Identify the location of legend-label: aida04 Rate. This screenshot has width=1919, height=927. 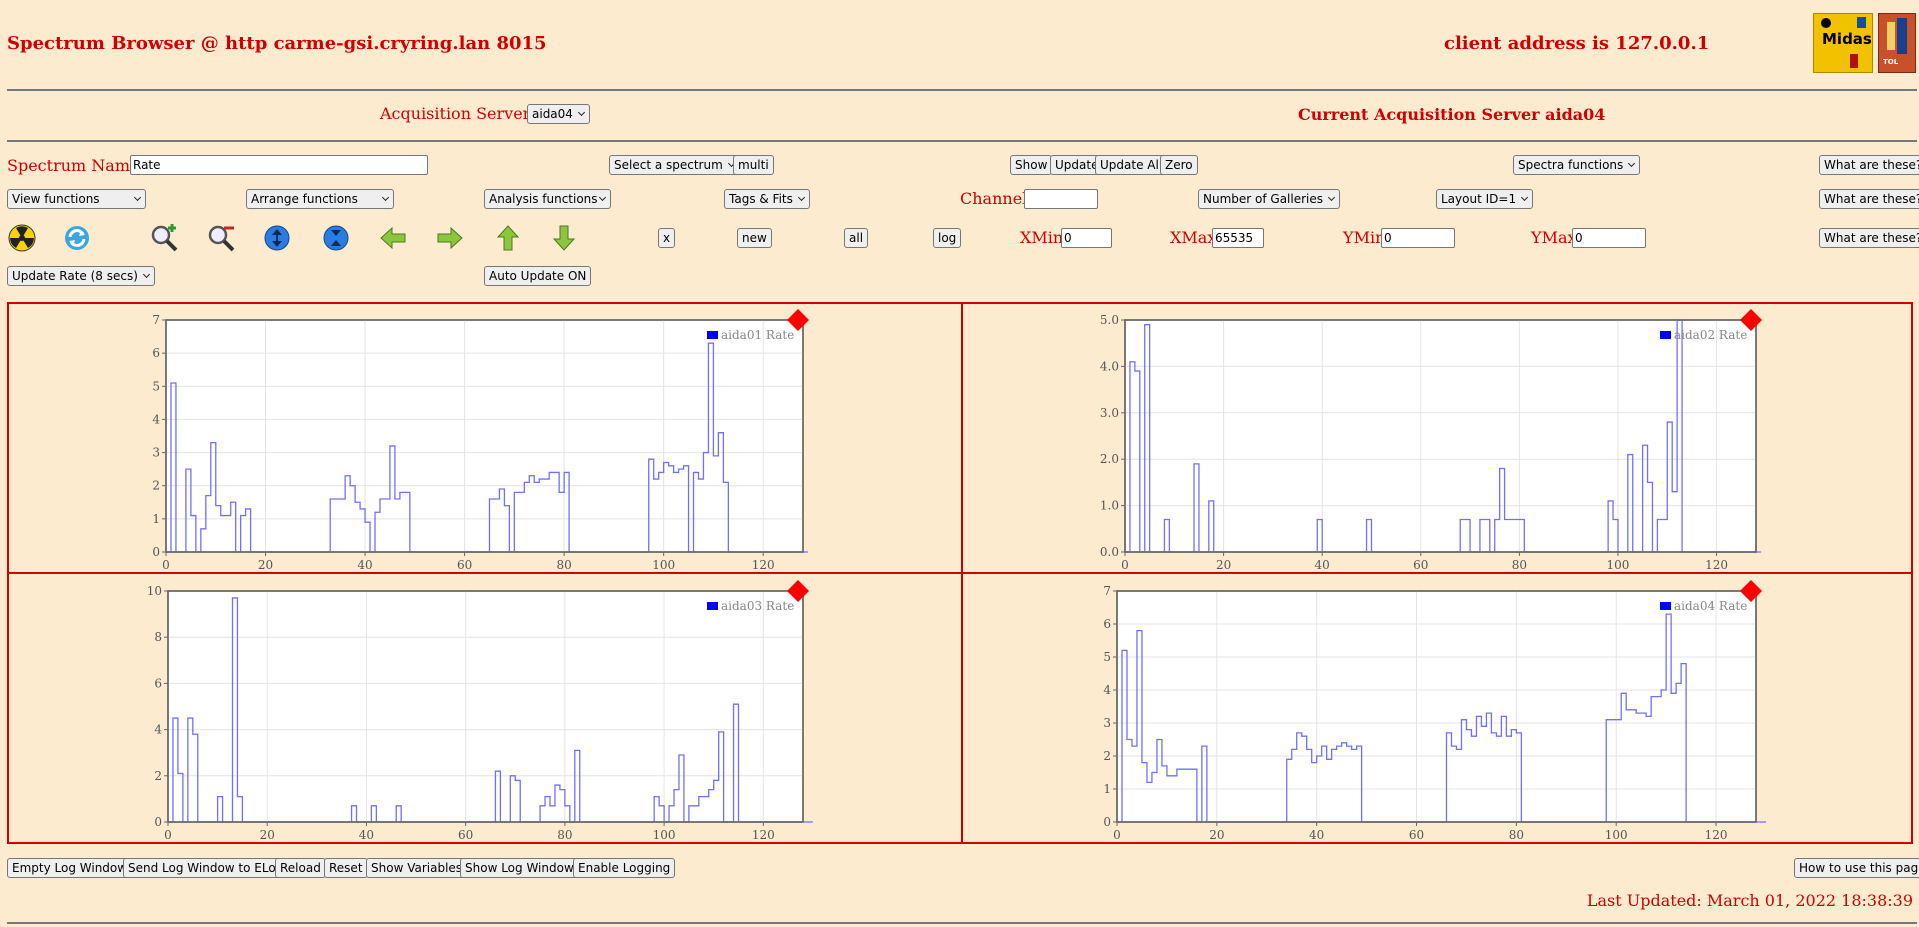
(1710, 606).